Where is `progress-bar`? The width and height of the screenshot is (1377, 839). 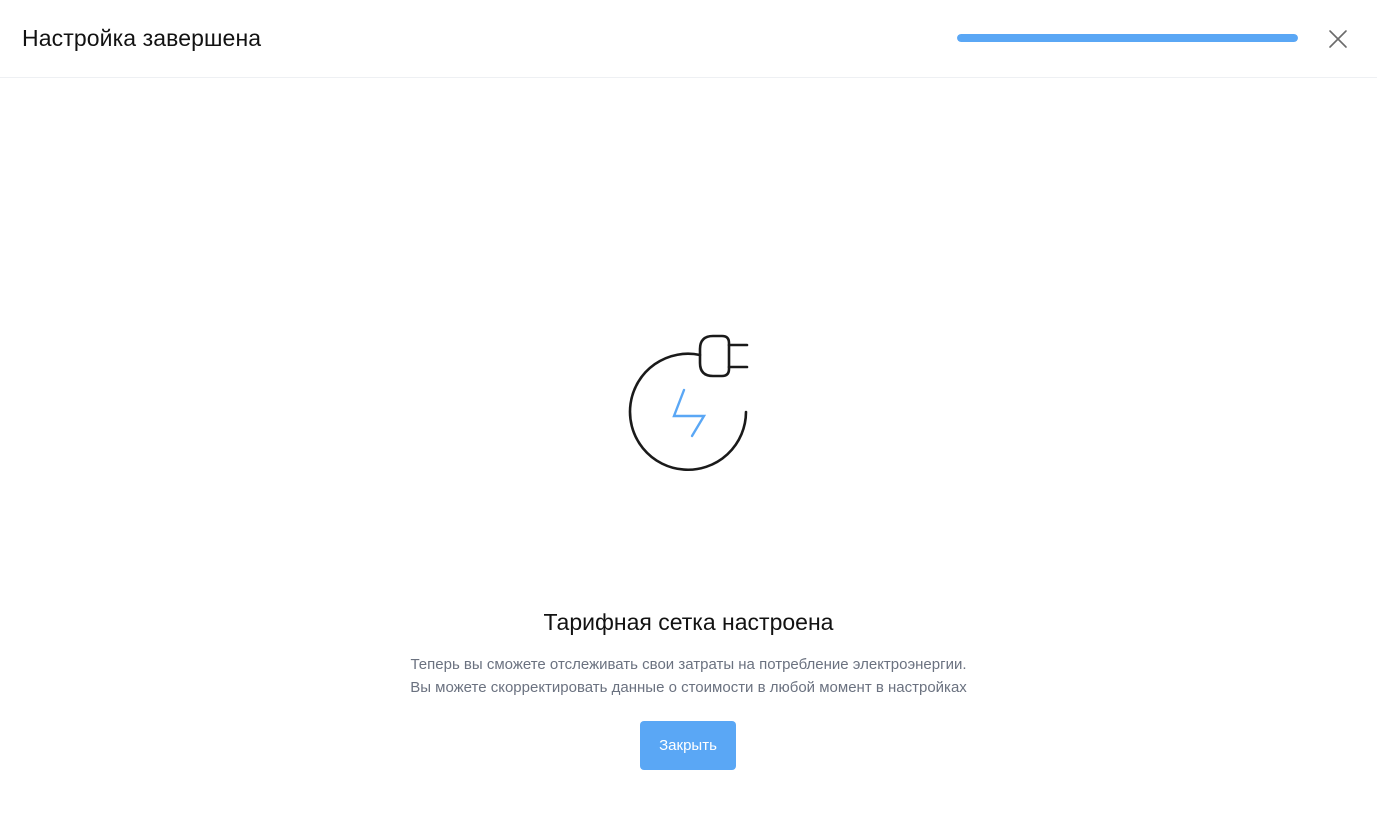
progress-bar is located at coordinates (1127, 38).